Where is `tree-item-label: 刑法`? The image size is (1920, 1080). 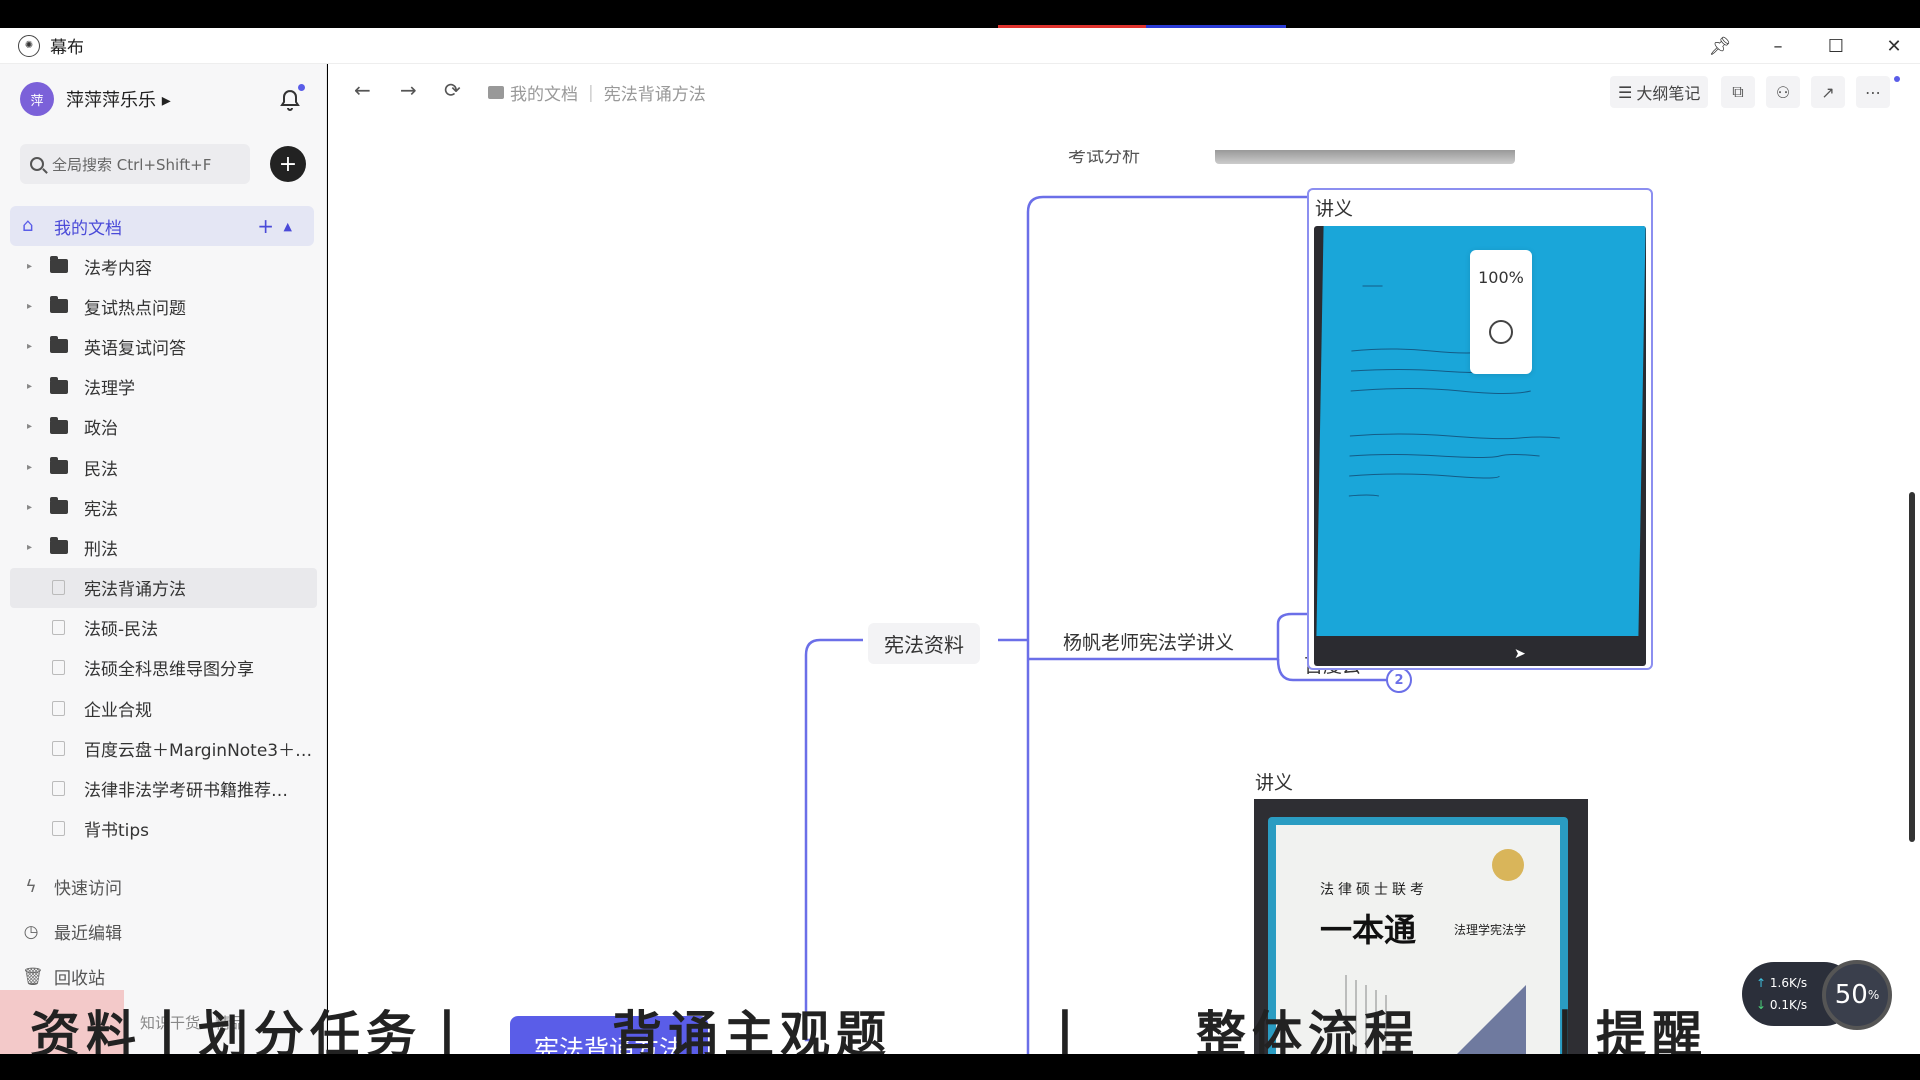
tree-item-label: 刑法 is located at coordinates (101, 549).